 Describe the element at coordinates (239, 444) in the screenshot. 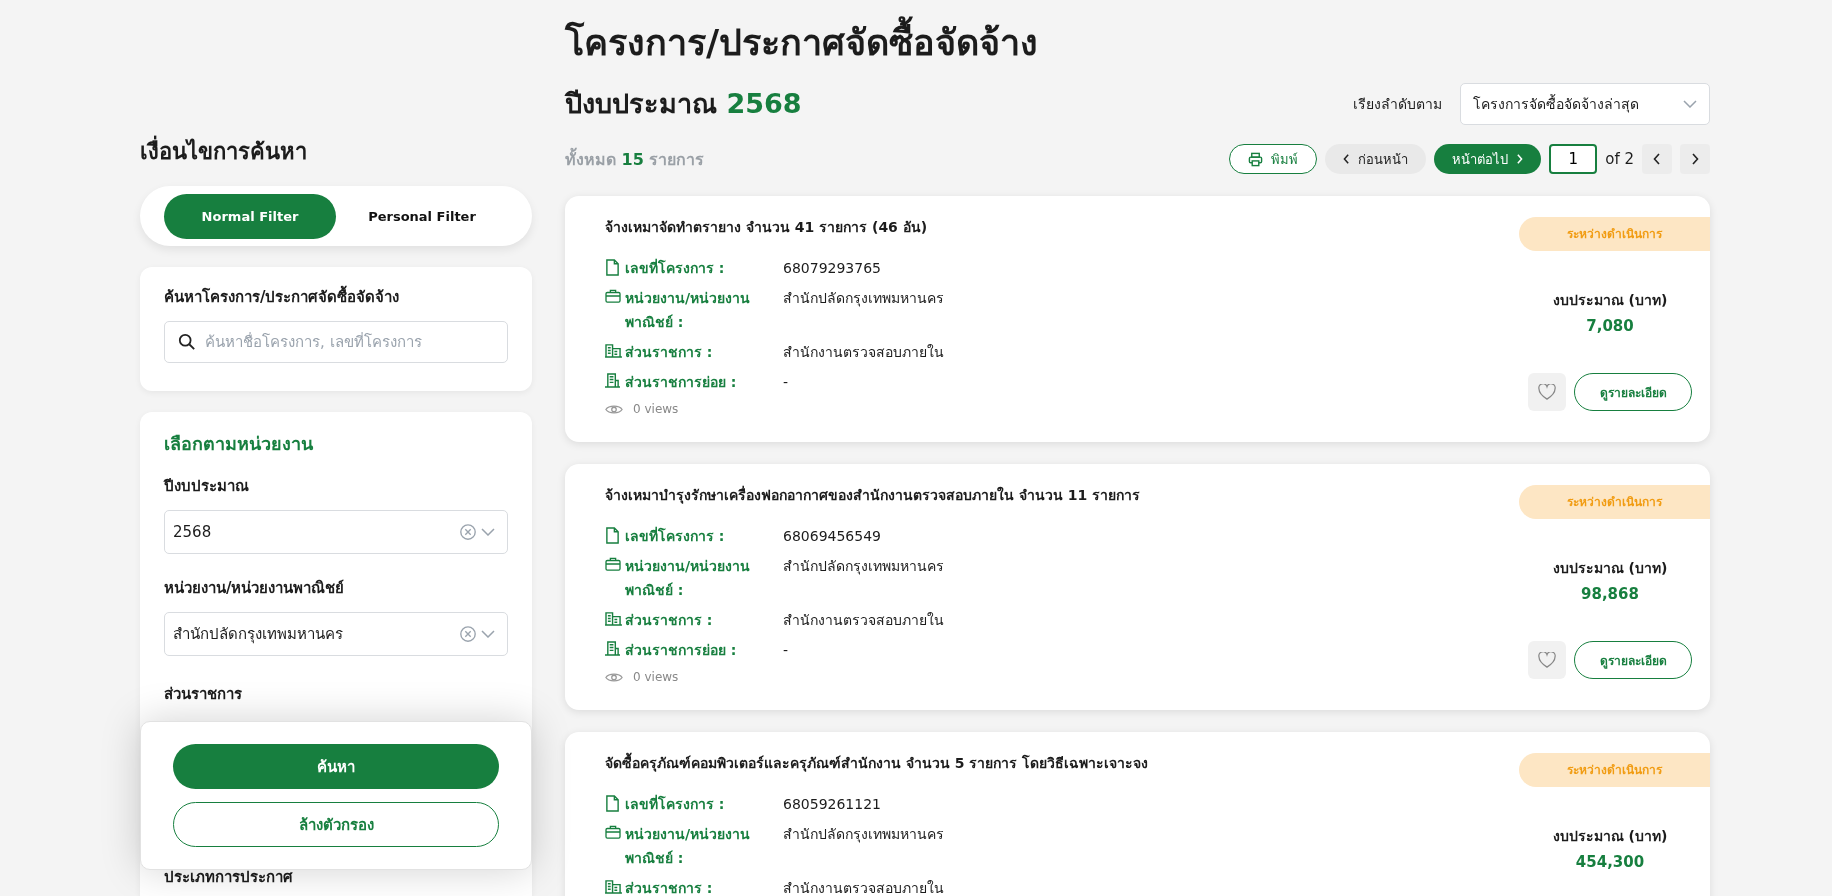

I see `section-heading: เลือกตามหน่วยงาน` at that location.